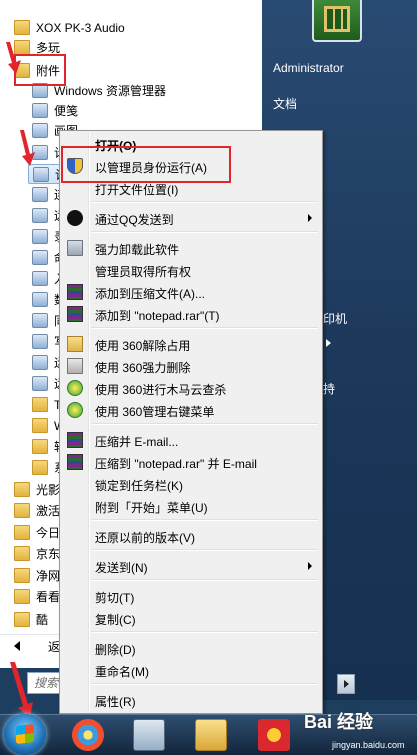 The width and height of the screenshot is (417, 755). I want to click on menu-label: 属性(R), so click(115, 702).